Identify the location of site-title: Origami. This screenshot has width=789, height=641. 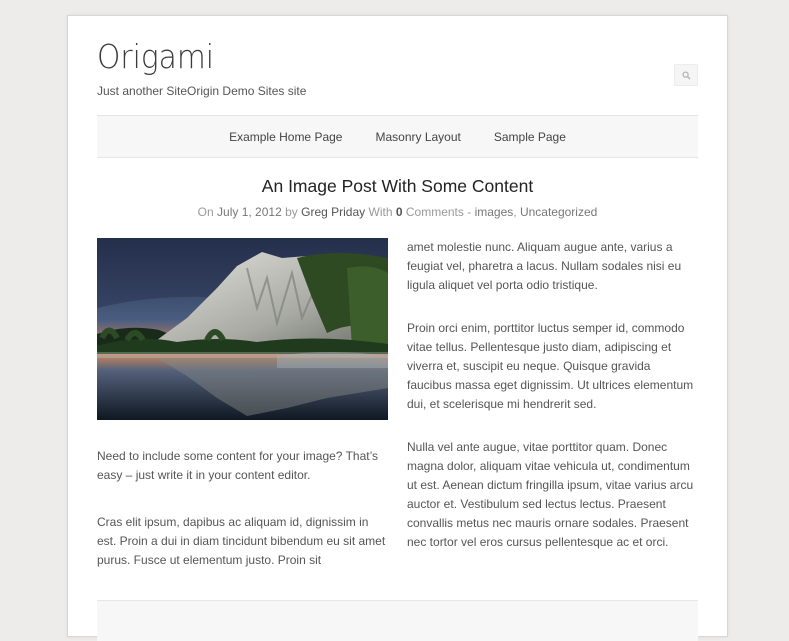
(155, 56).